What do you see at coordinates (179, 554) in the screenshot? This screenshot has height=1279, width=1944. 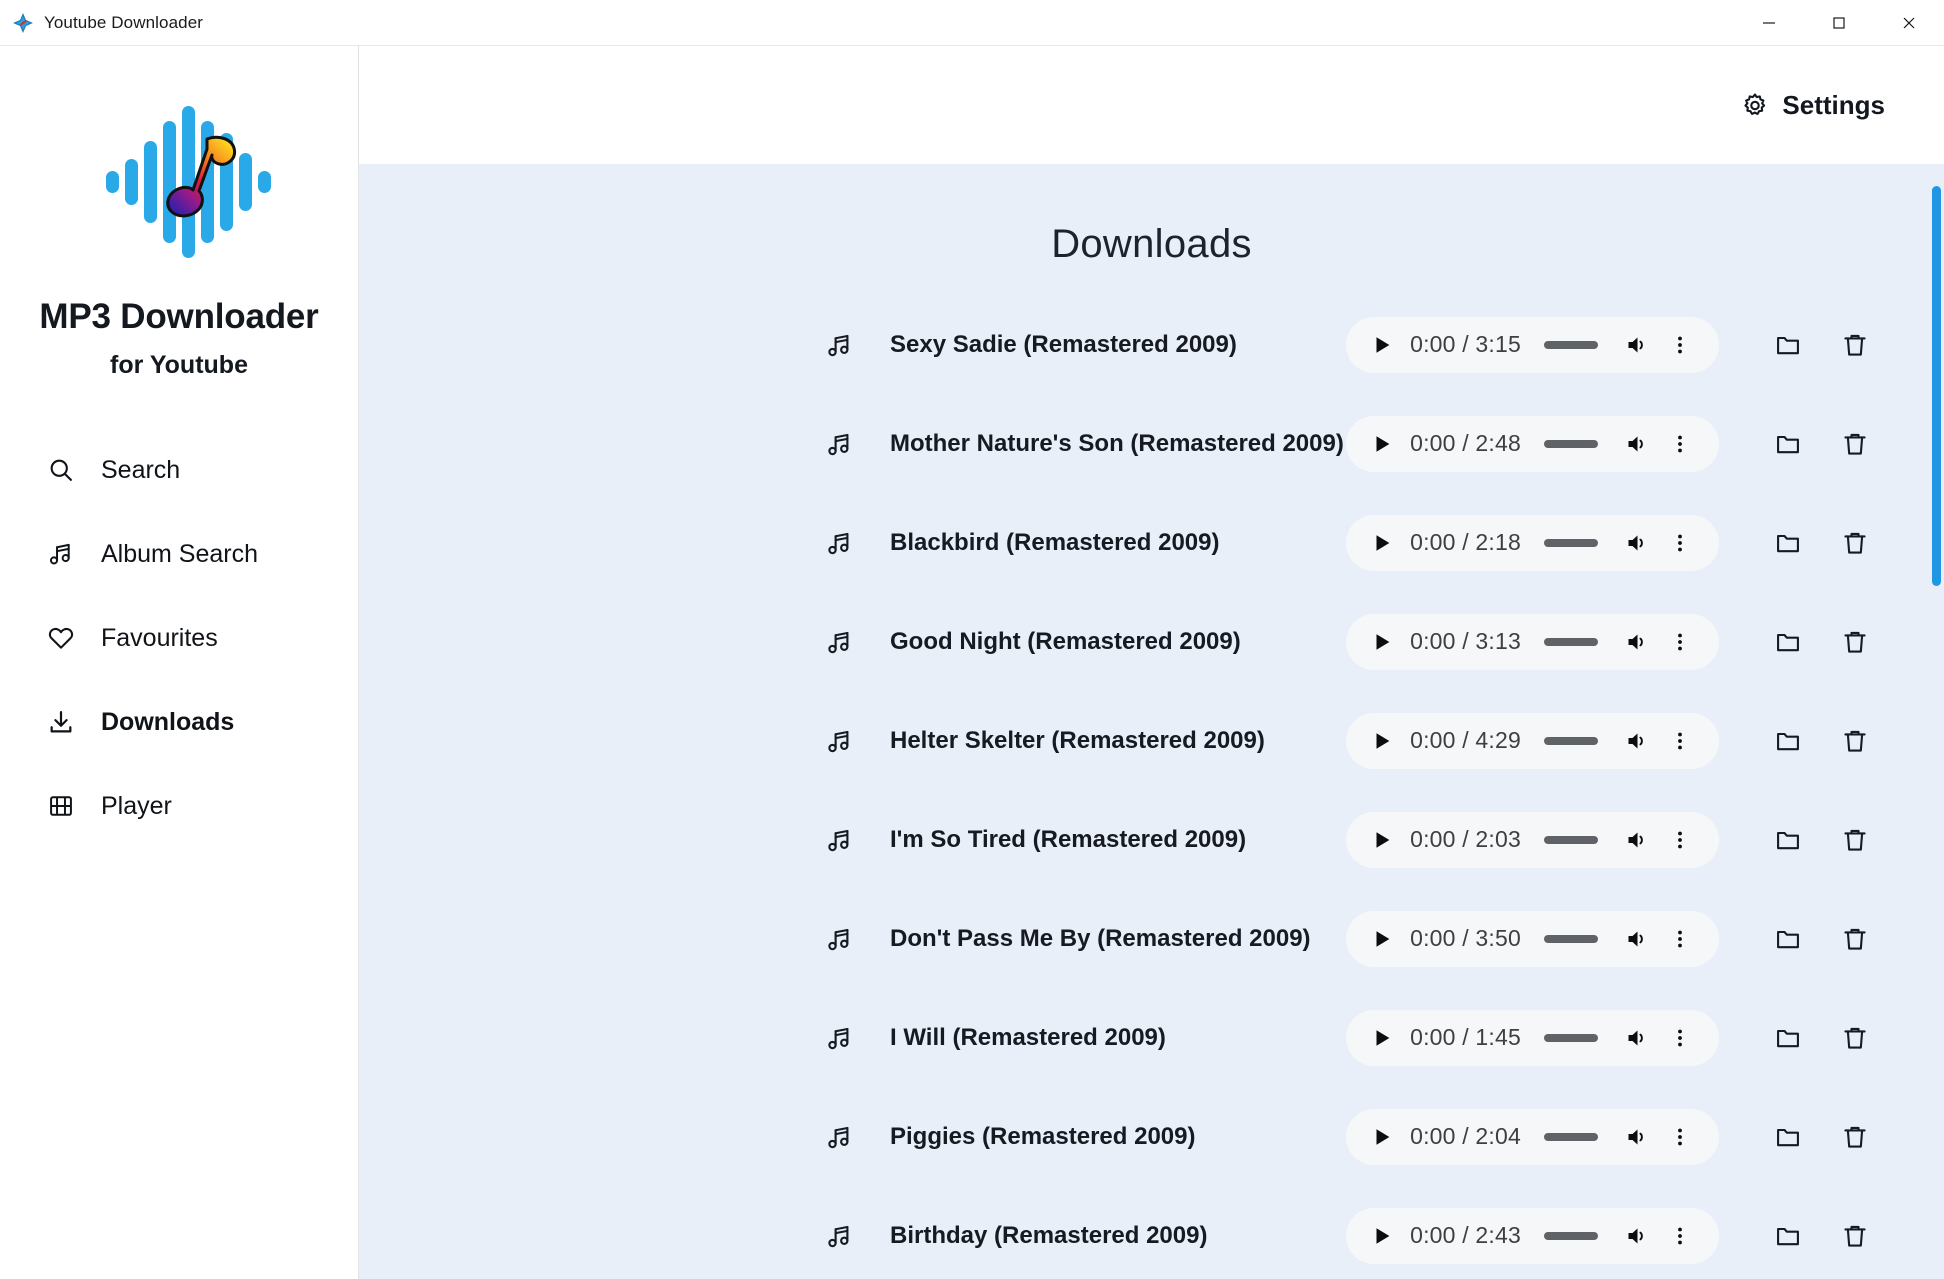 I see `sidebar-item-album-search: Album Search` at bounding box center [179, 554].